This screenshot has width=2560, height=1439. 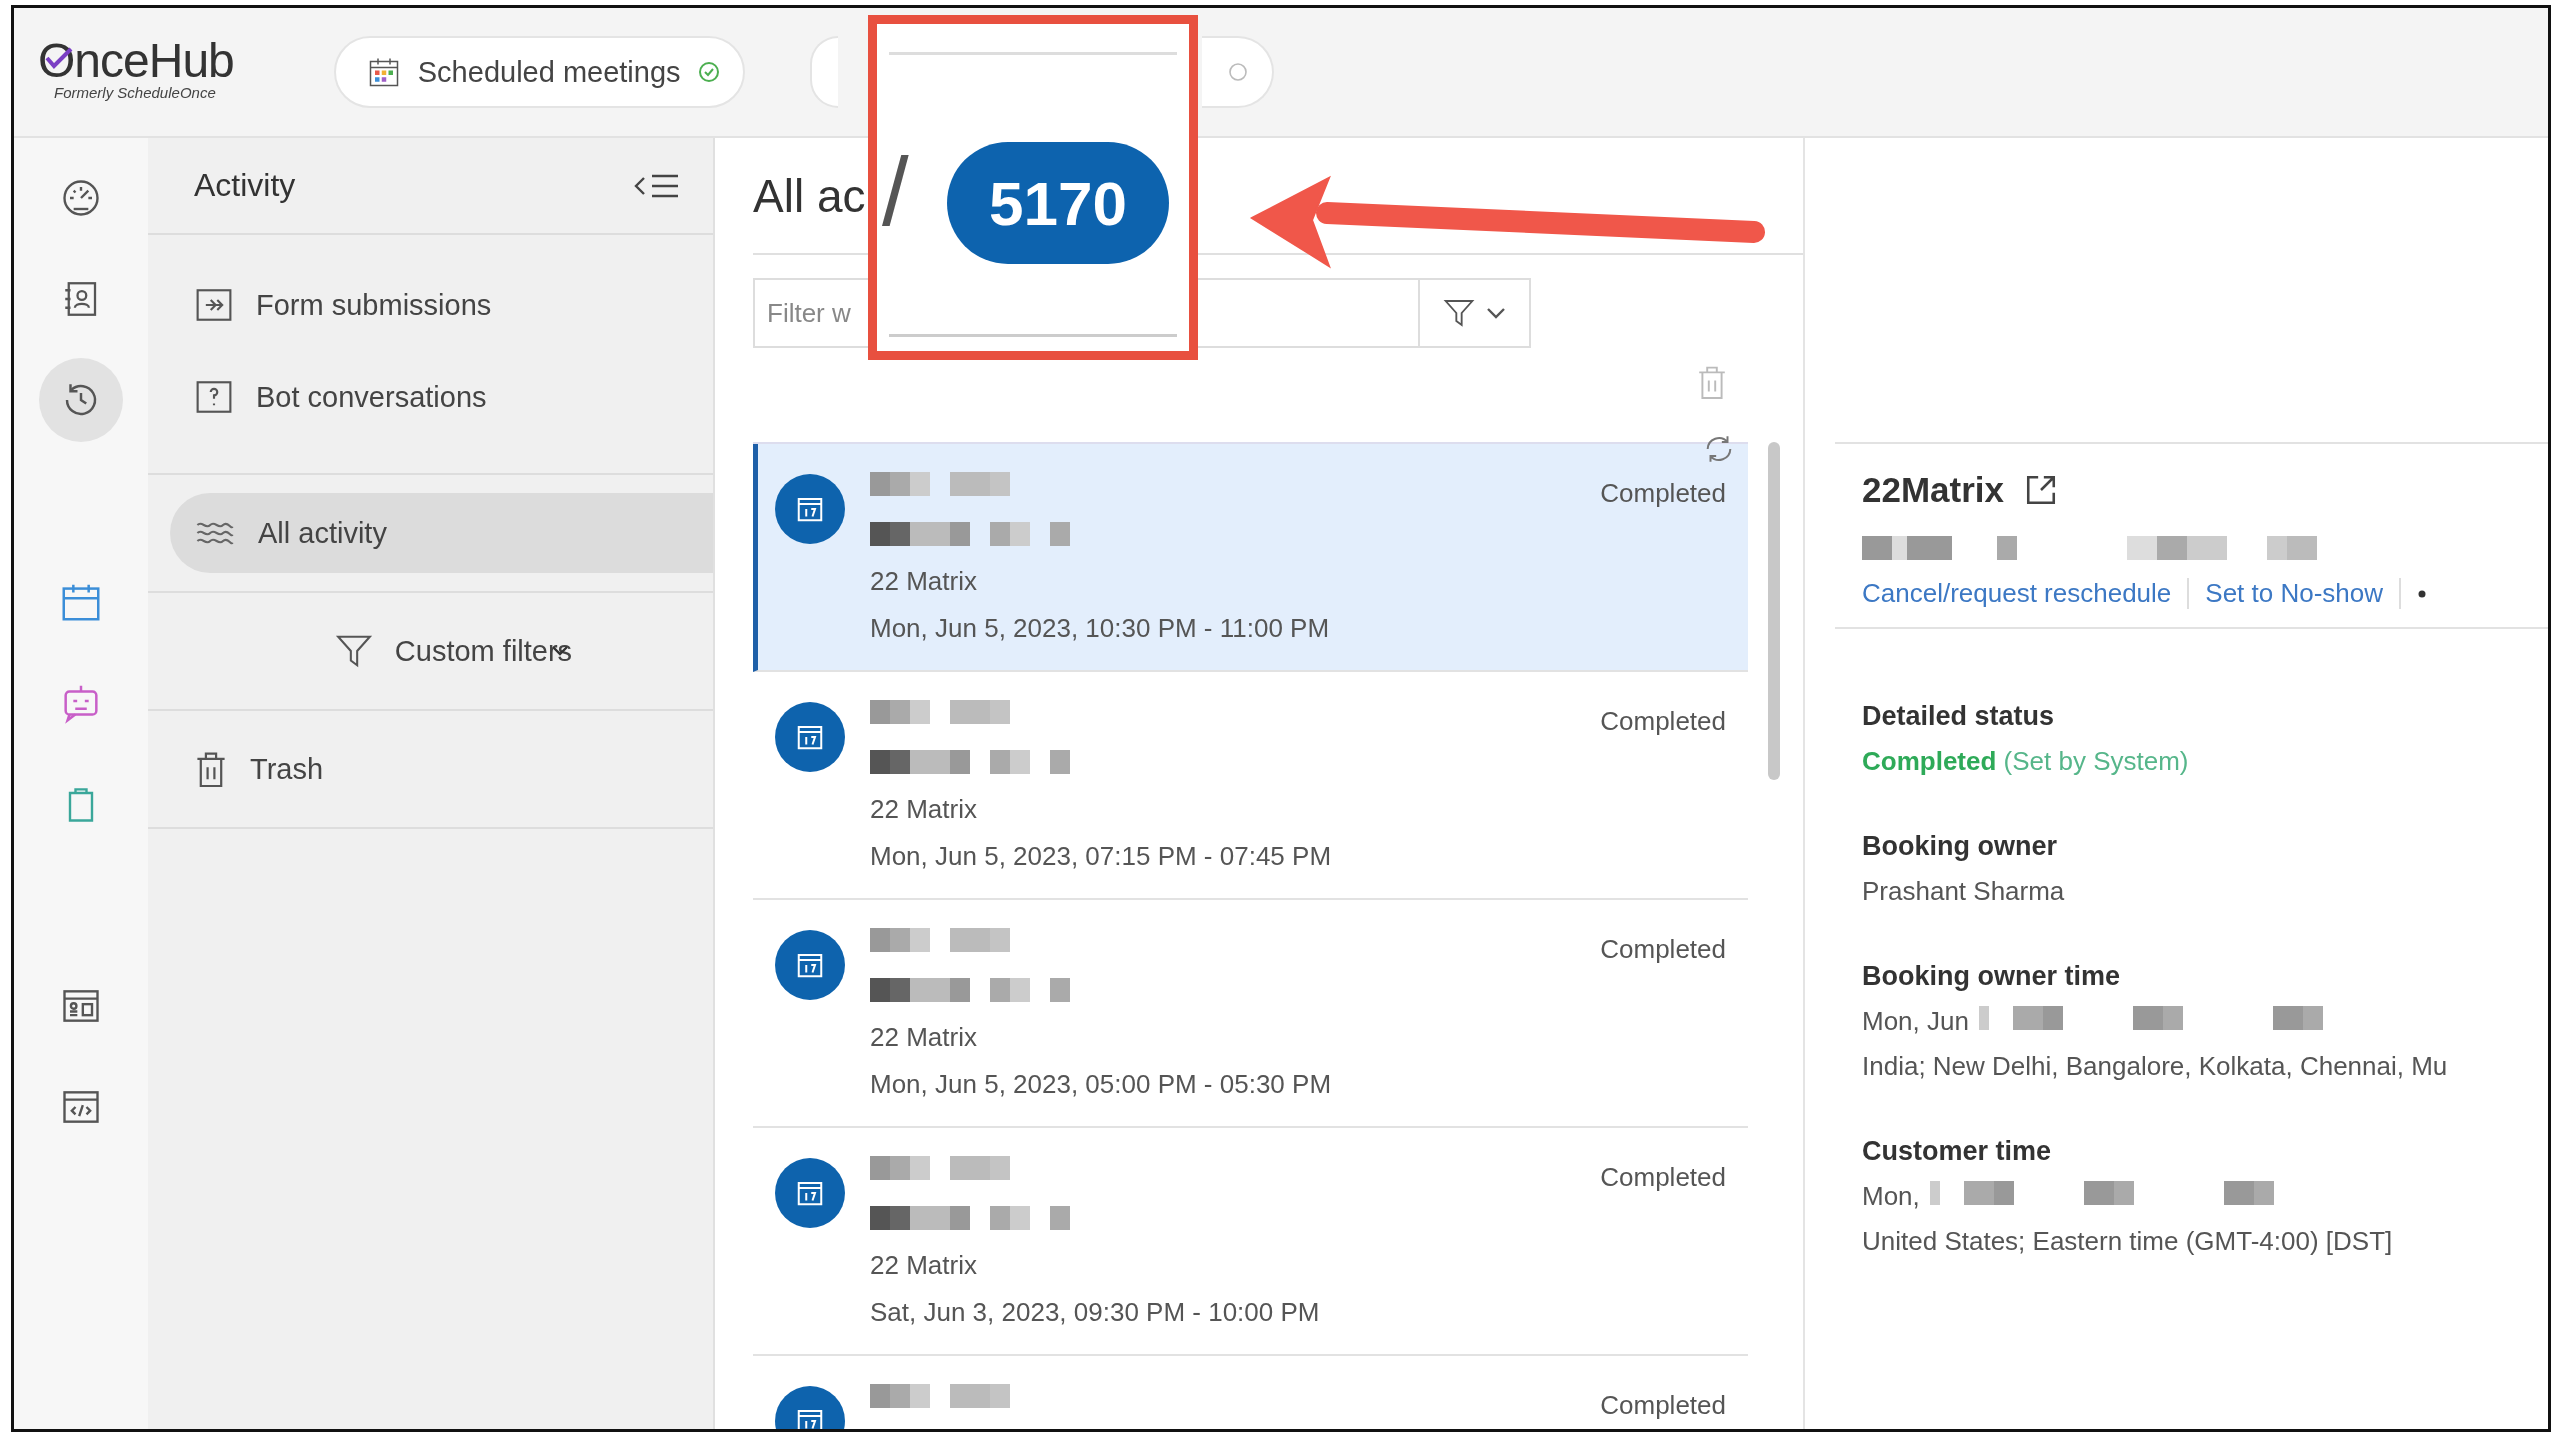 What do you see at coordinates (708, 72) in the screenshot?
I see `check-circle-icon` at bounding box center [708, 72].